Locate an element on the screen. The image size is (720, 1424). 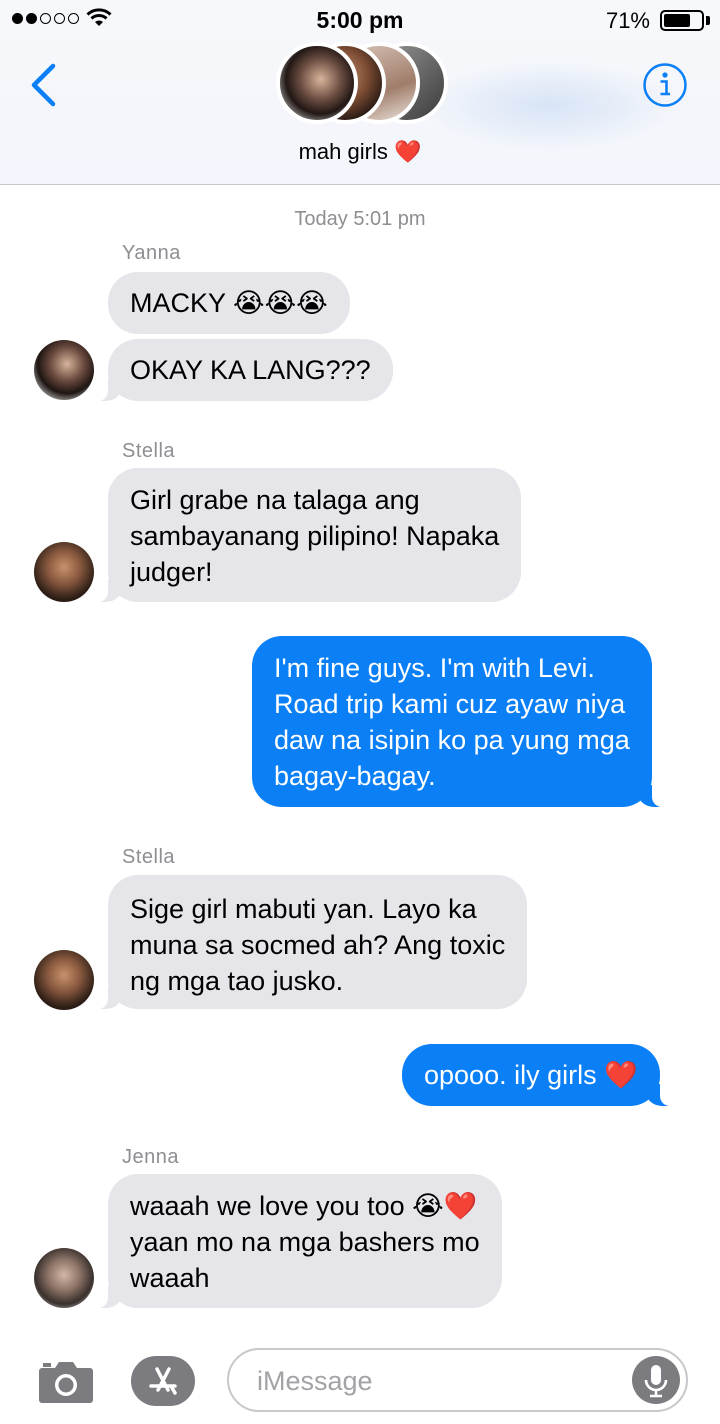
message-text: opooo. ily girls ❤️ is located at coordinates (531, 1075).